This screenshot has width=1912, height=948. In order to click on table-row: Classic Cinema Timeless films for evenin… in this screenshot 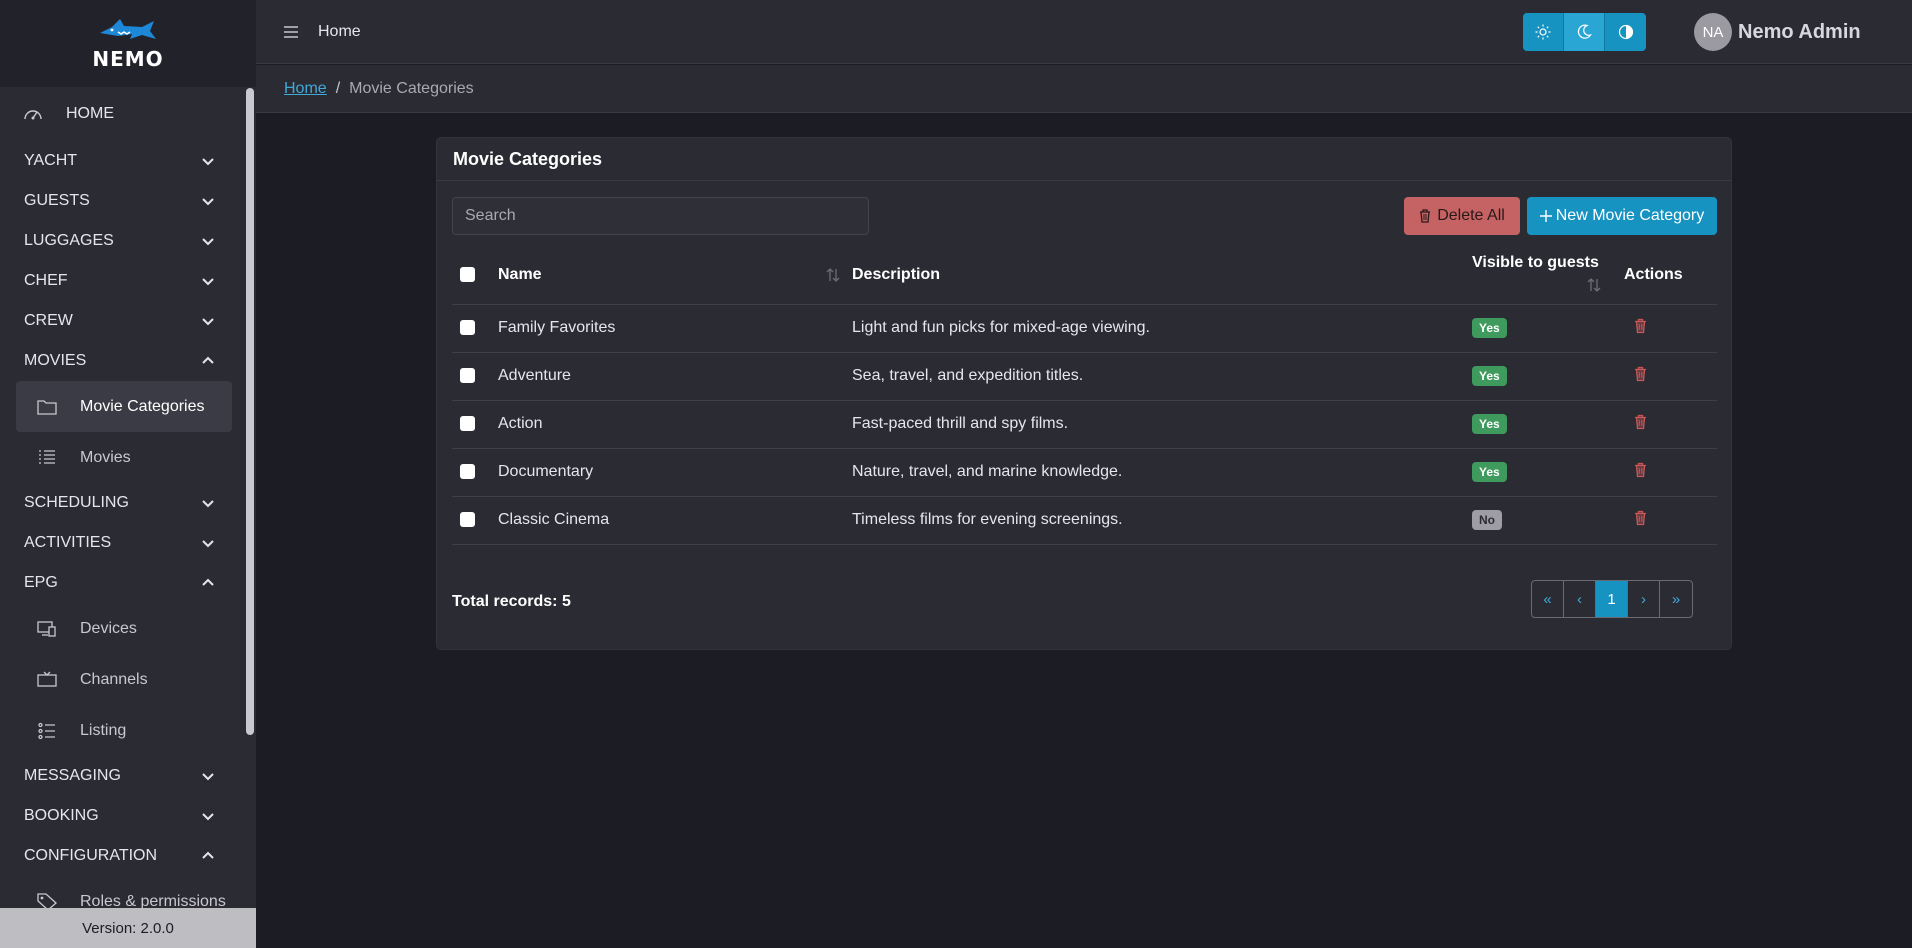, I will do `click(1084, 520)`.